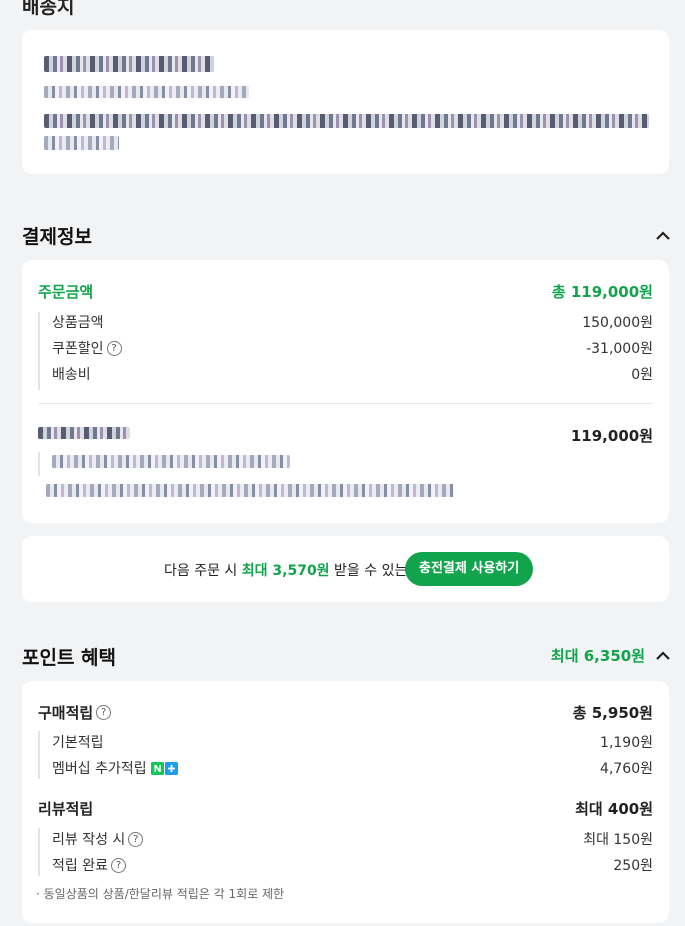 This screenshot has height=926, width=685. What do you see at coordinates (78, 743) in the screenshot?
I see `basic-points-label: 기본적립` at bounding box center [78, 743].